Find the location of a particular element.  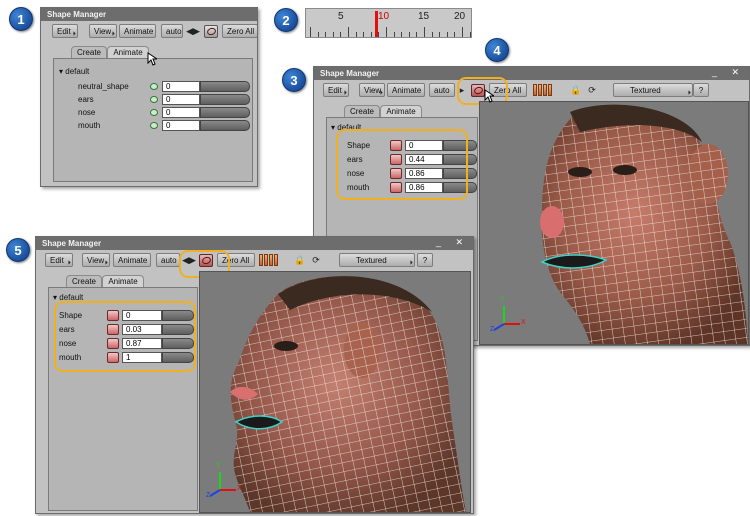

axis-label-z: Z is located at coordinates (492, 329).